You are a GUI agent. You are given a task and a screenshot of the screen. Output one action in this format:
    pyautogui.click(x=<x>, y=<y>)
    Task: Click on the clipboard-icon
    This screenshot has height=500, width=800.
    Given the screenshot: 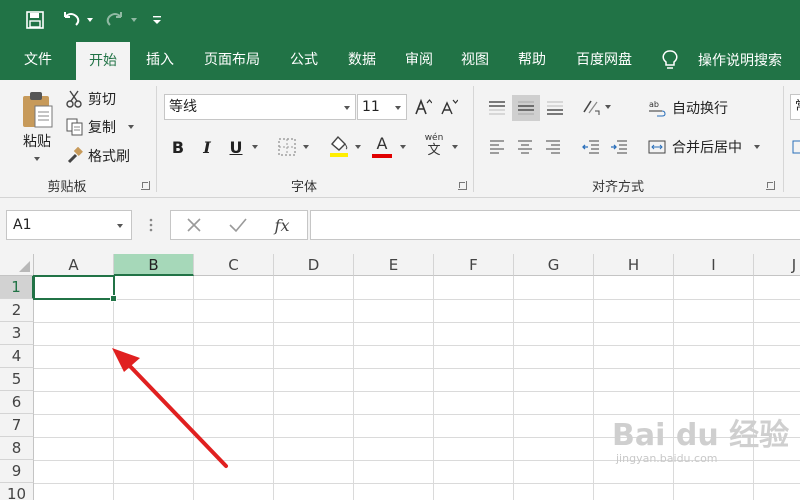 What is the action you would take?
    pyautogui.click(x=38, y=110)
    